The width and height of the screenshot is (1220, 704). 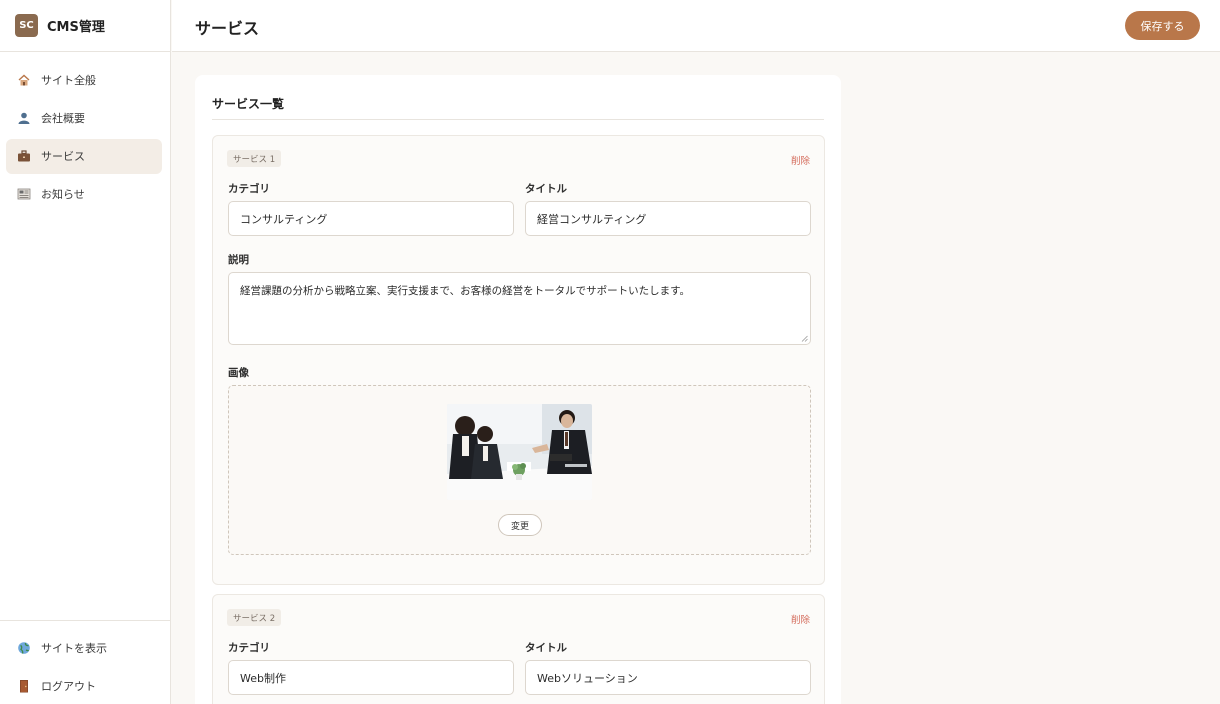 I want to click on panel-title: サービス一覧, so click(x=248, y=104).